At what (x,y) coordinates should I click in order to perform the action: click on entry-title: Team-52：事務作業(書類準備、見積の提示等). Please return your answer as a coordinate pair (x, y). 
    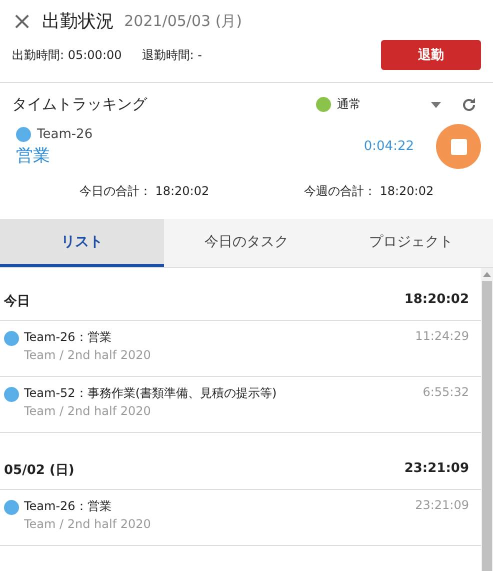
    Looking at the image, I should click on (150, 393).